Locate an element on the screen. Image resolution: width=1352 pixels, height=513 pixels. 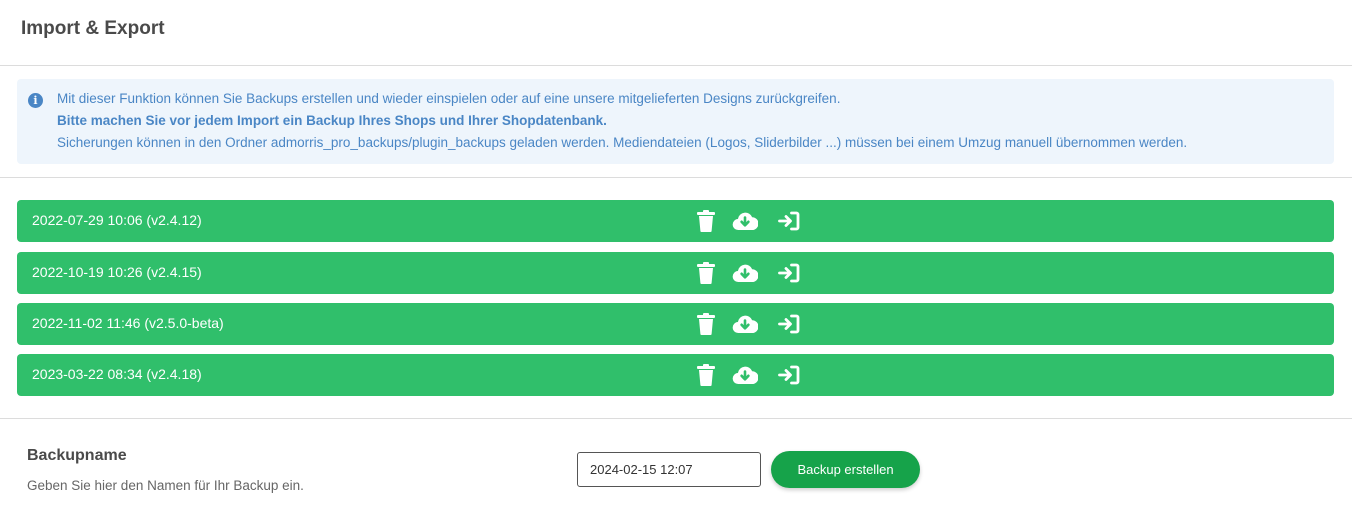
backup-label: 2022-11-02 11:46 (v2.5.0-beta) is located at coordinates (128, 323).